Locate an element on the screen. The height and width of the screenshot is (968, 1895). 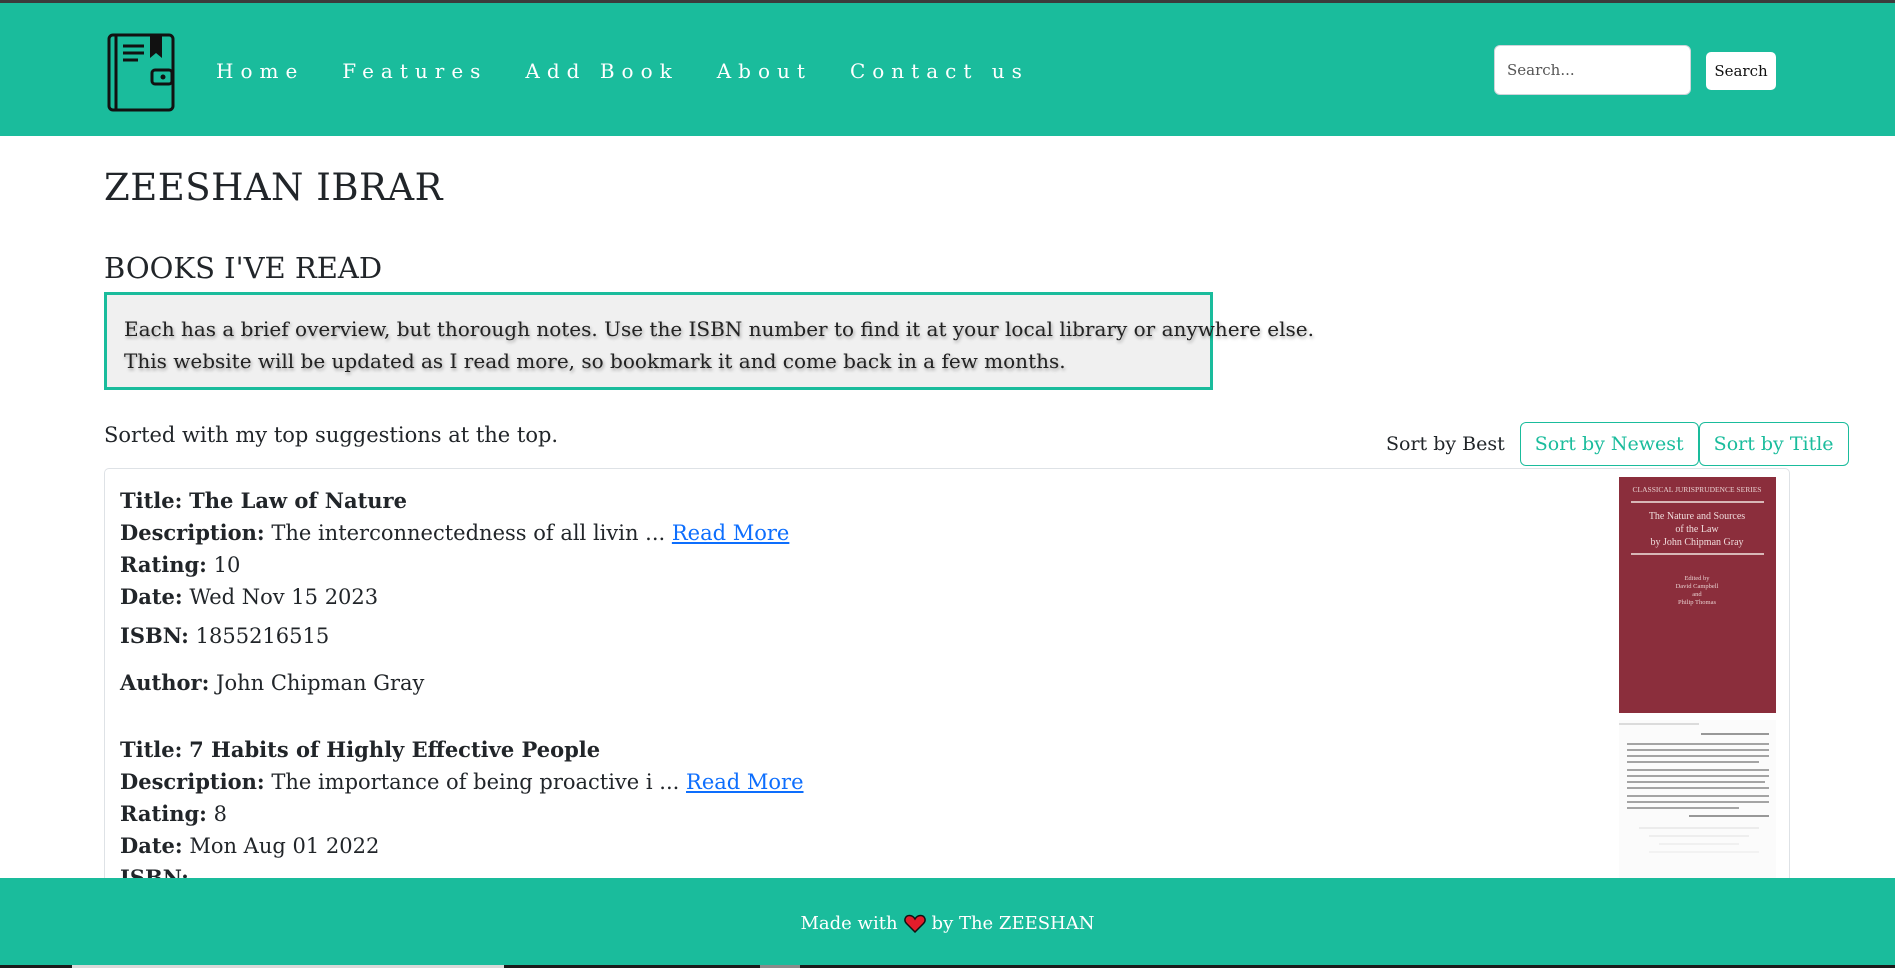
book-author: Author: John Chipman Gray is located at coordinates (272, 682).